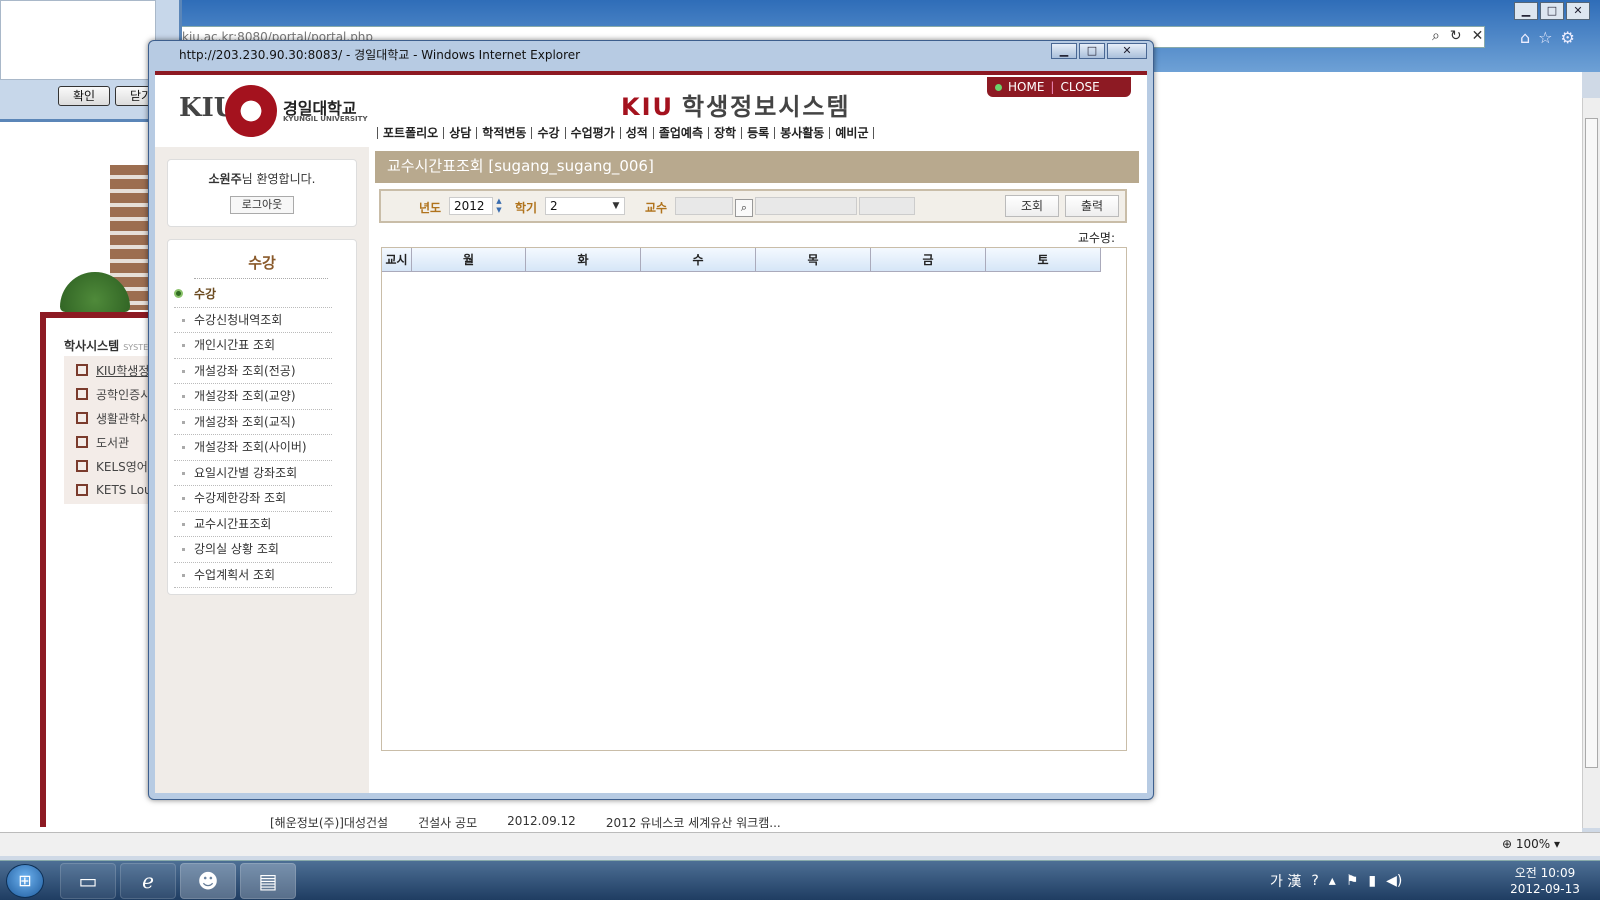  Describe the element at coordinates (253, 448) in the screenshot. I see `menu-item-courses-cyber: 개설강좌 조회(사이버)` at that location.